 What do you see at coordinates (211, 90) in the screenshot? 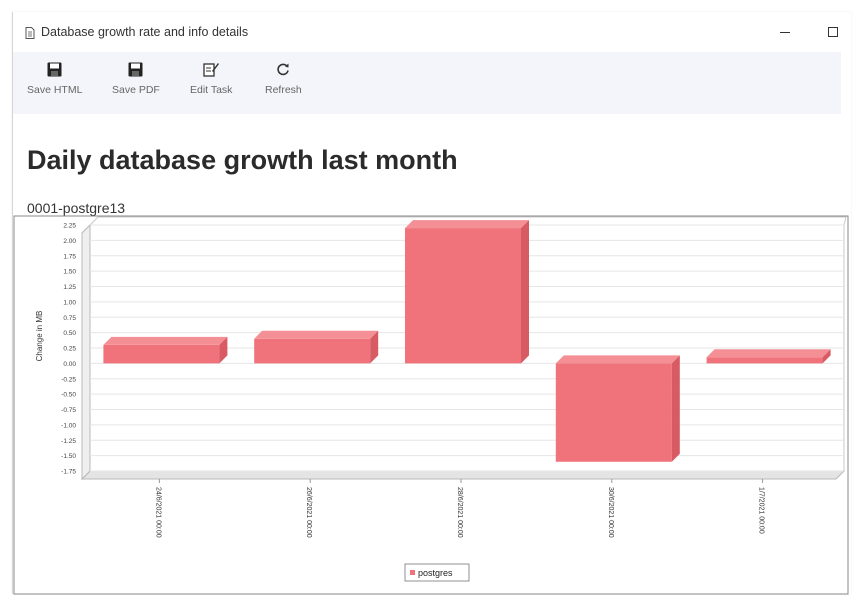
I see `edit-task-label: Edit Task` at bounding box center [211, 90].